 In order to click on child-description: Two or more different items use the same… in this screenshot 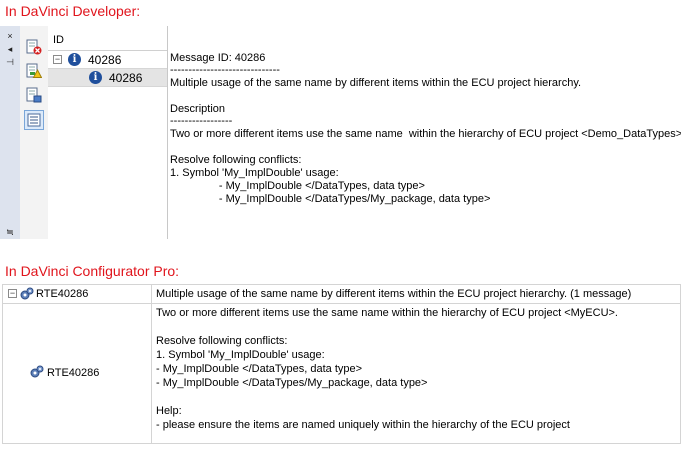, I will do `click(387, 313)`.